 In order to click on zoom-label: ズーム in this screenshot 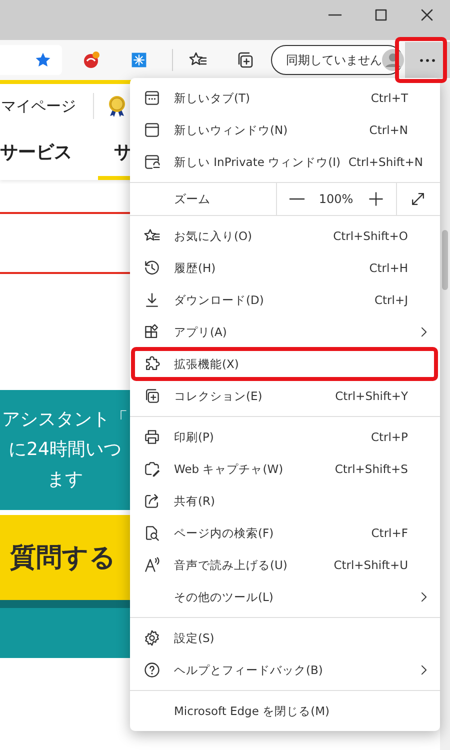, I will do `click(192, 199)`.